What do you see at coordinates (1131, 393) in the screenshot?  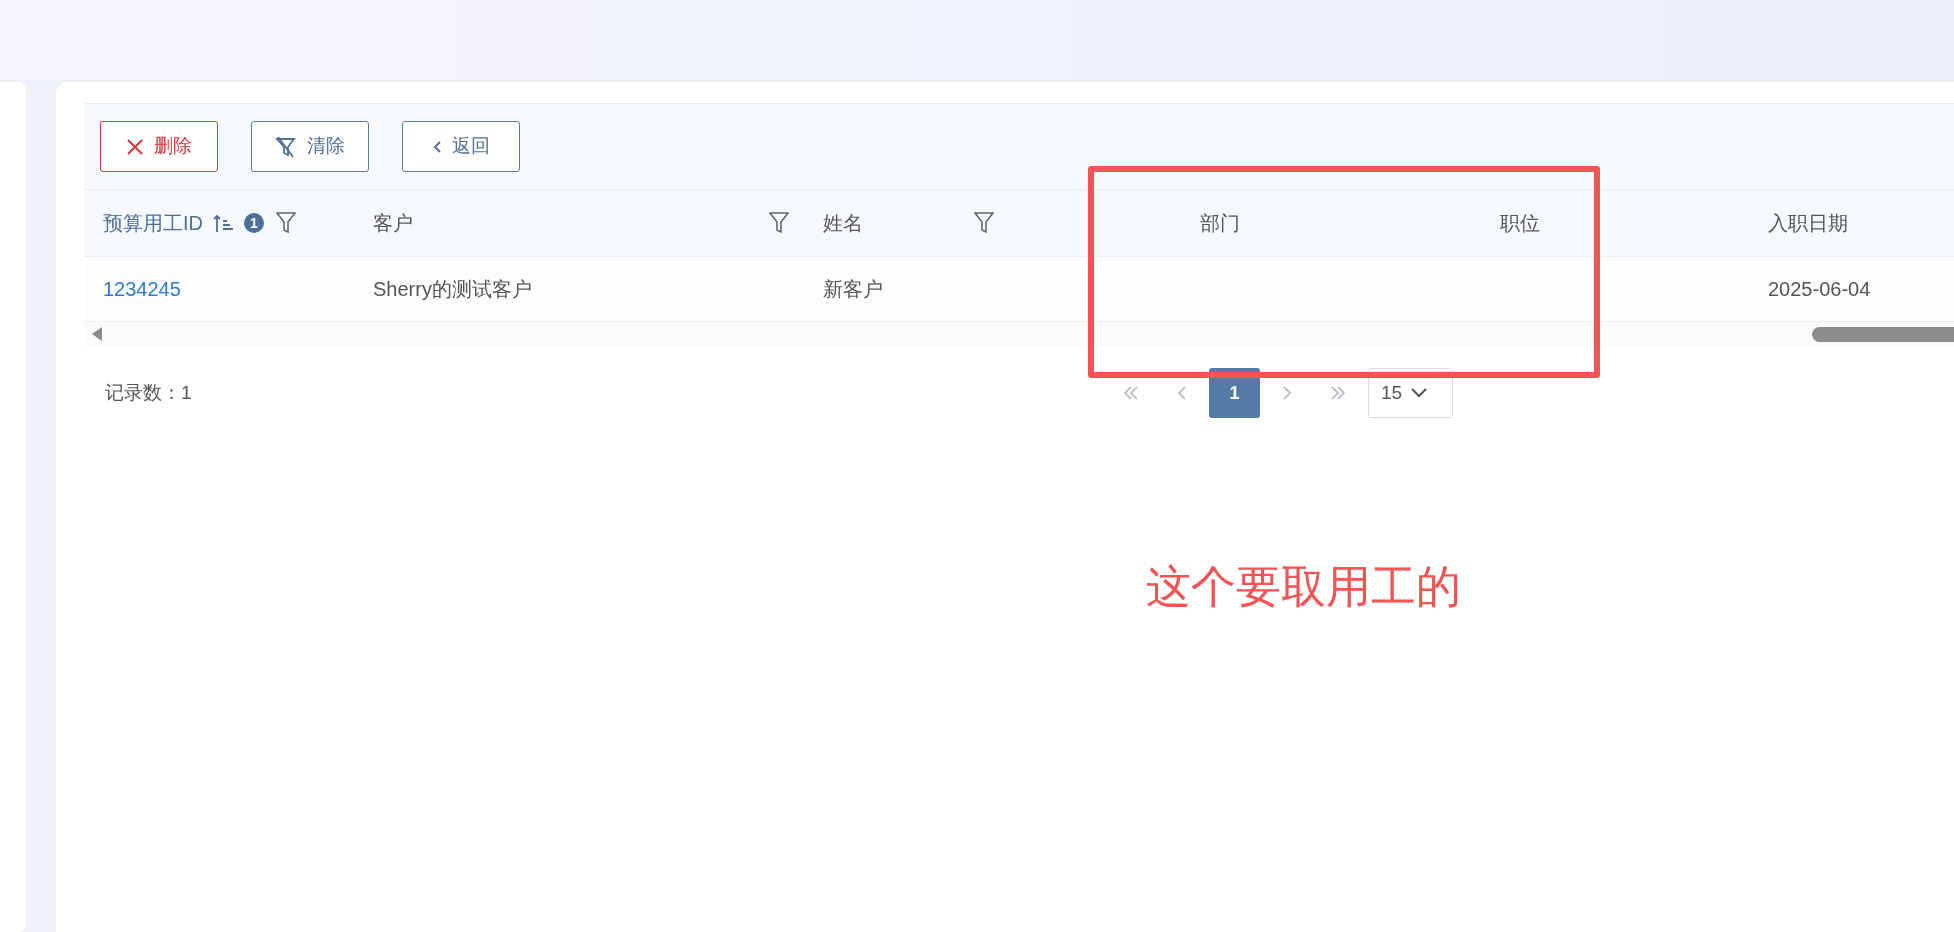 I see `first-page-icon` at bounding box center [1131, 393].